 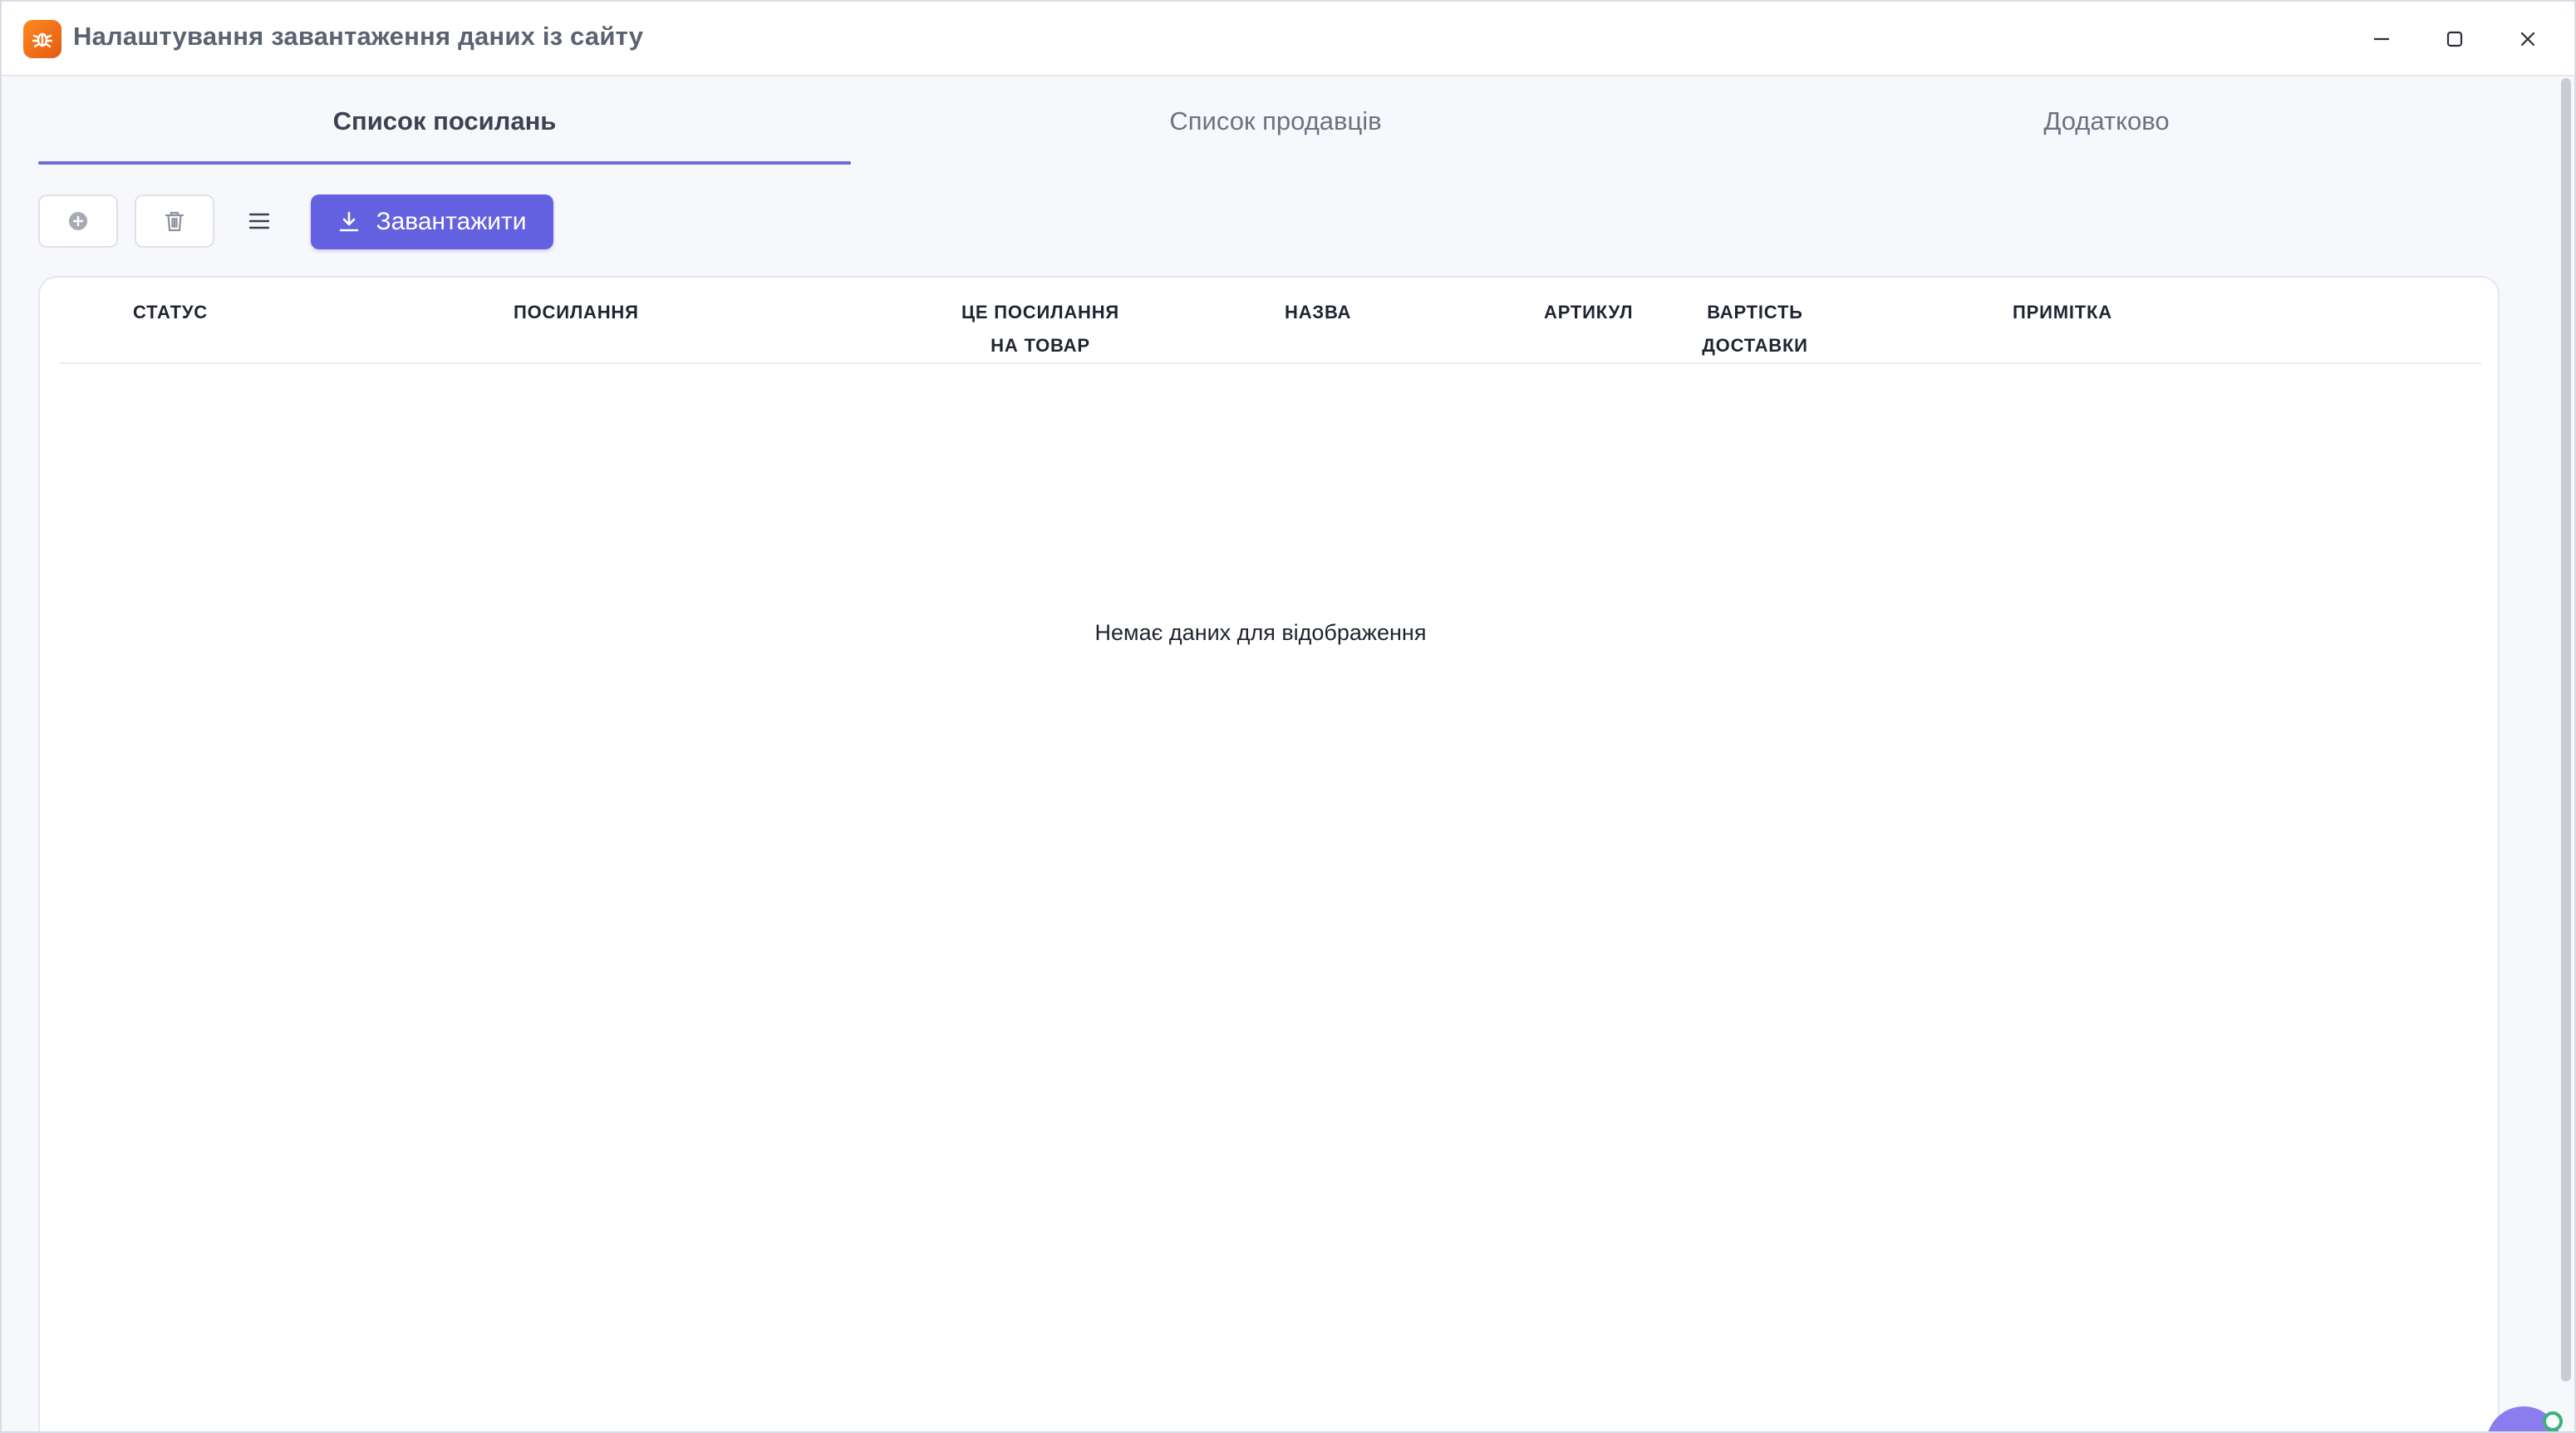 What do you see at coordinates (1755, 329) in the screenshot?
I see `column-header-delivery-cost: Вартість доставки` at bounding box center [1755, 329].